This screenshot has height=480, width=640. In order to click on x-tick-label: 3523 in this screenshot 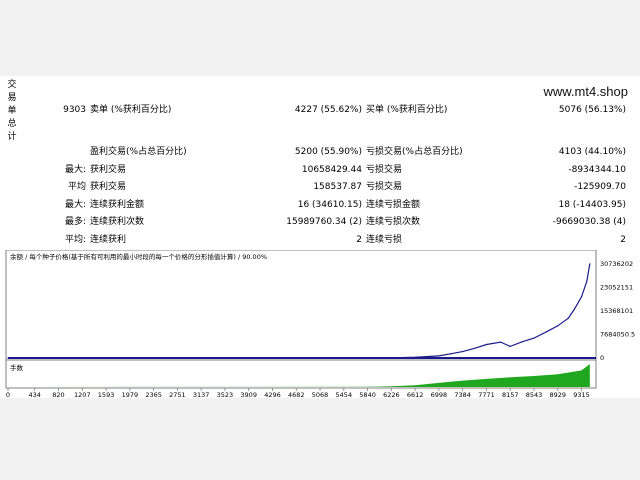, I will do `click(225, 395)`.